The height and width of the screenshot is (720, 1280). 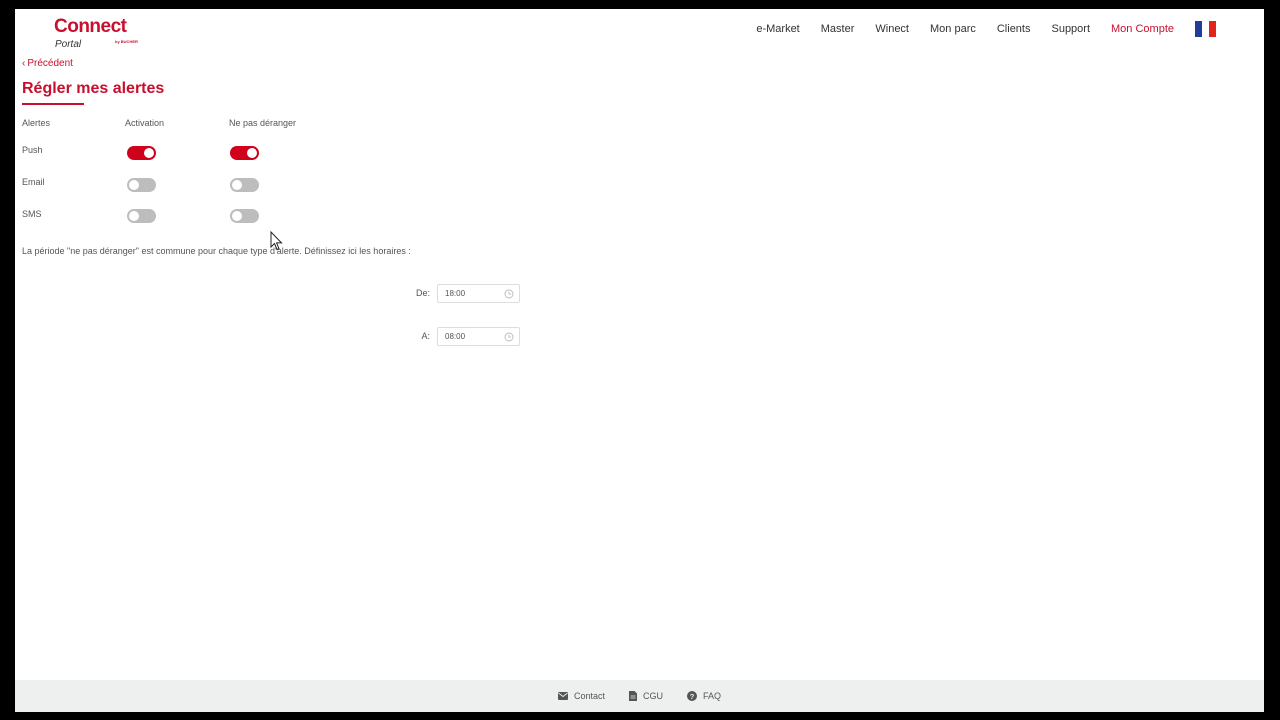 What do you see at coordinates (1142, 29) in the screenshot?
I see `nav-mon-compte: Mon Compte` at bounding box center [1142, 29].